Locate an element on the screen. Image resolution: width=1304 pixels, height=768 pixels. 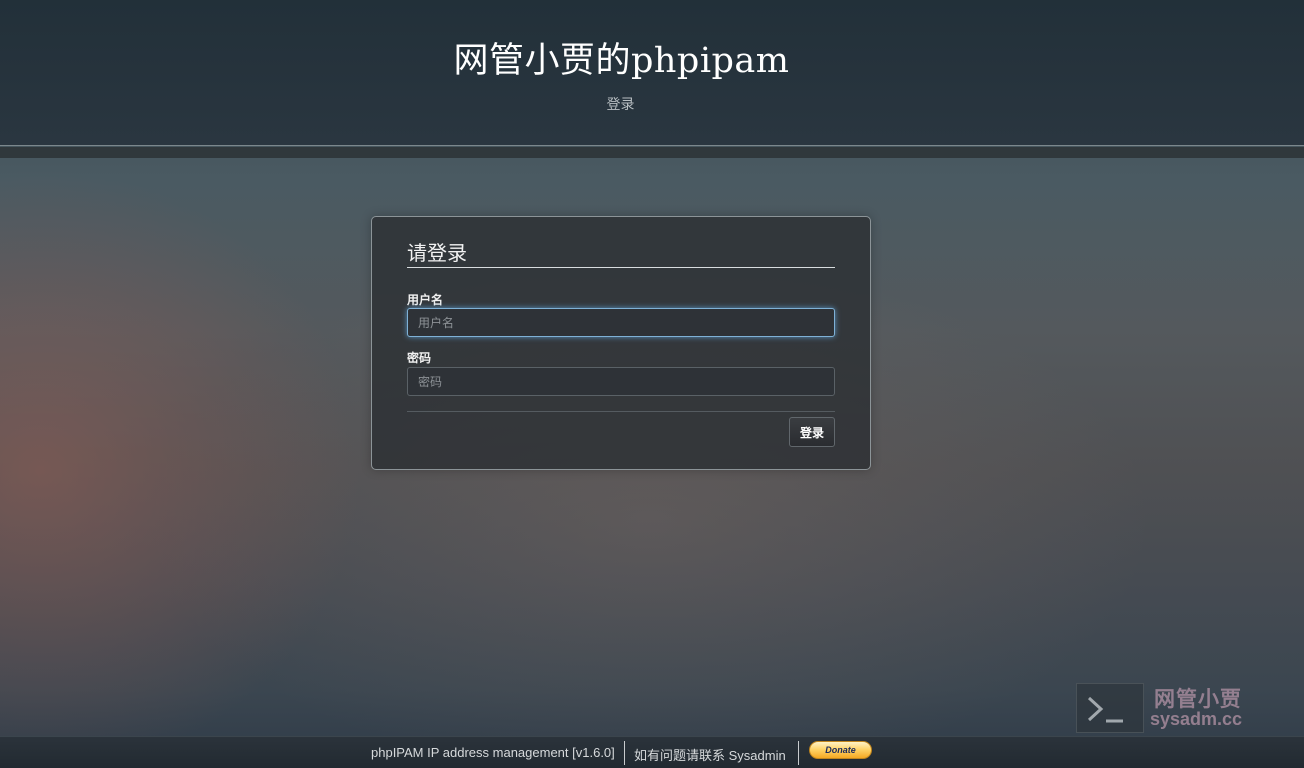
login-form: 请登录 用户名 密码 登录 is located at coordinates (621, 343).